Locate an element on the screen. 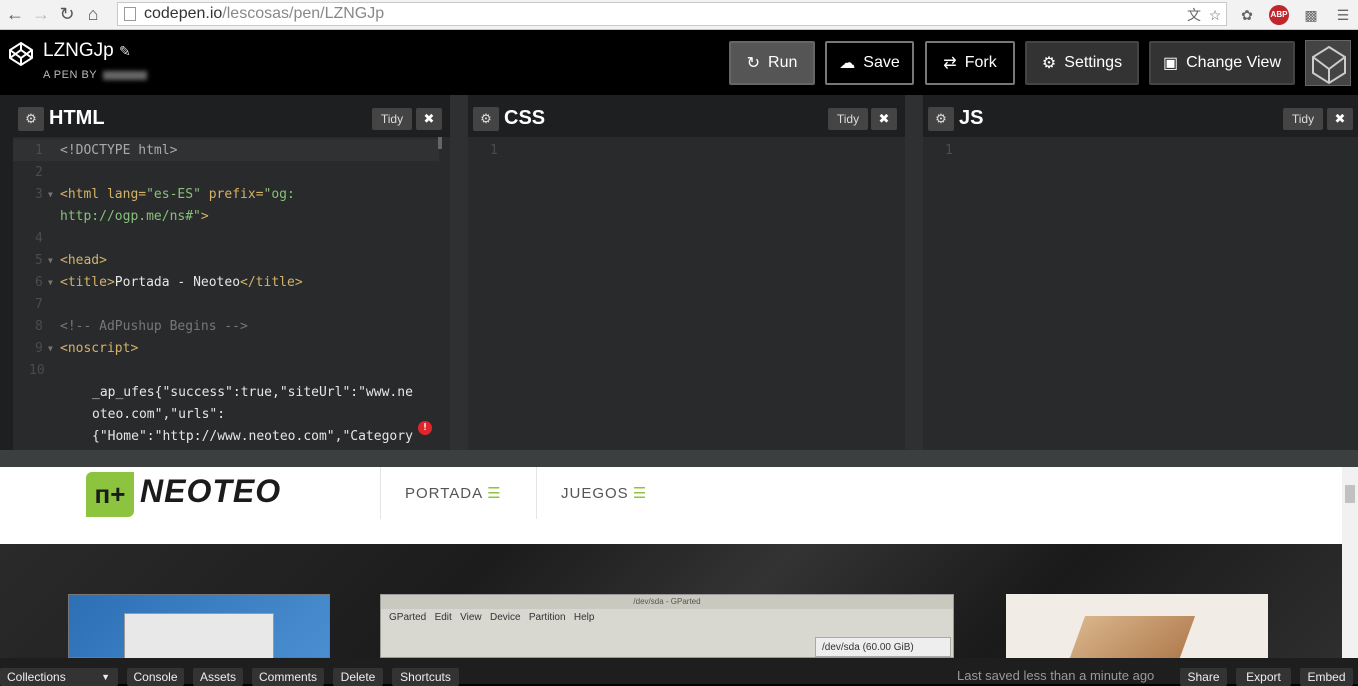  address-bar: codepen.io/lescosas/pen/LZNGJp is located at coordinates (672, 14).